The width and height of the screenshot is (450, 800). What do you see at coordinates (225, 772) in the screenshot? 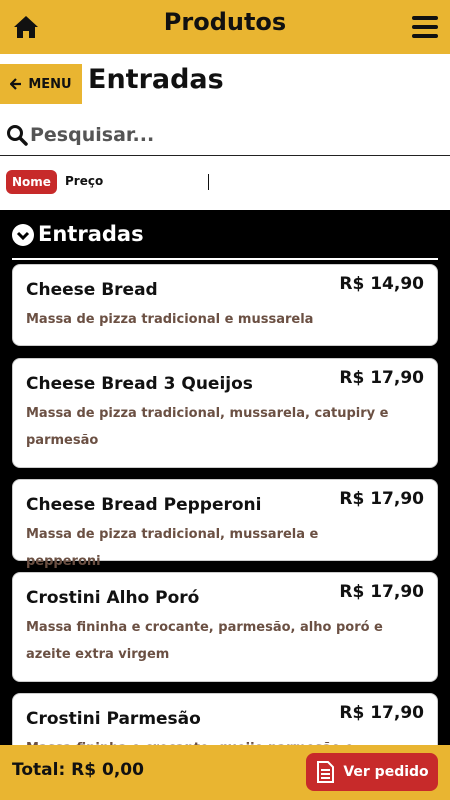
I see `bottom-bar: Total: R$ 0,00 Ver pedido` at bounding box center [225, 772].